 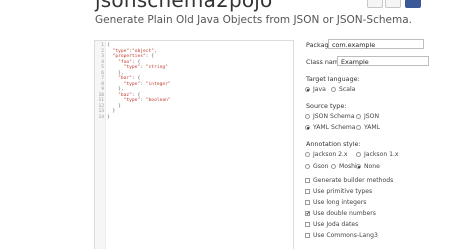 What do you see at coordinates (333, 89) in the screenshot?
I see `language-scala-radio` at bounding box center [333, 89].